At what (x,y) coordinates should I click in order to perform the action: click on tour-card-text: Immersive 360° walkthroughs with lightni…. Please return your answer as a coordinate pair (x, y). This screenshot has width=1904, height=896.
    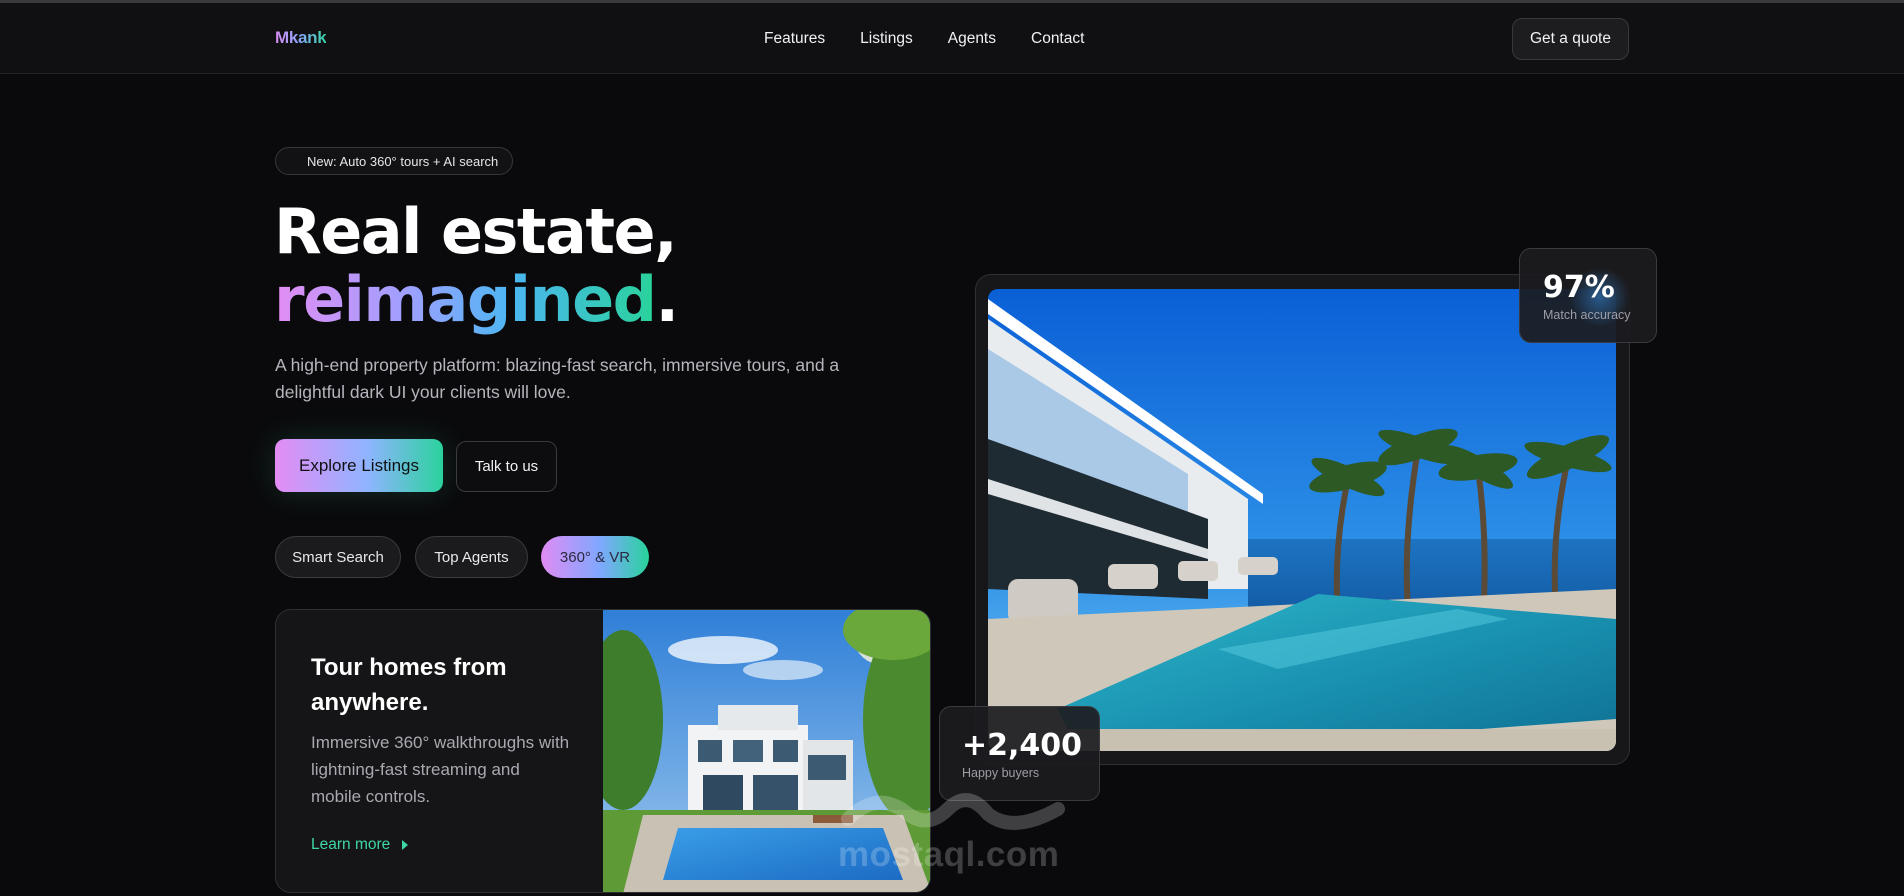
    Looking at the image, I should click on (440, 769).